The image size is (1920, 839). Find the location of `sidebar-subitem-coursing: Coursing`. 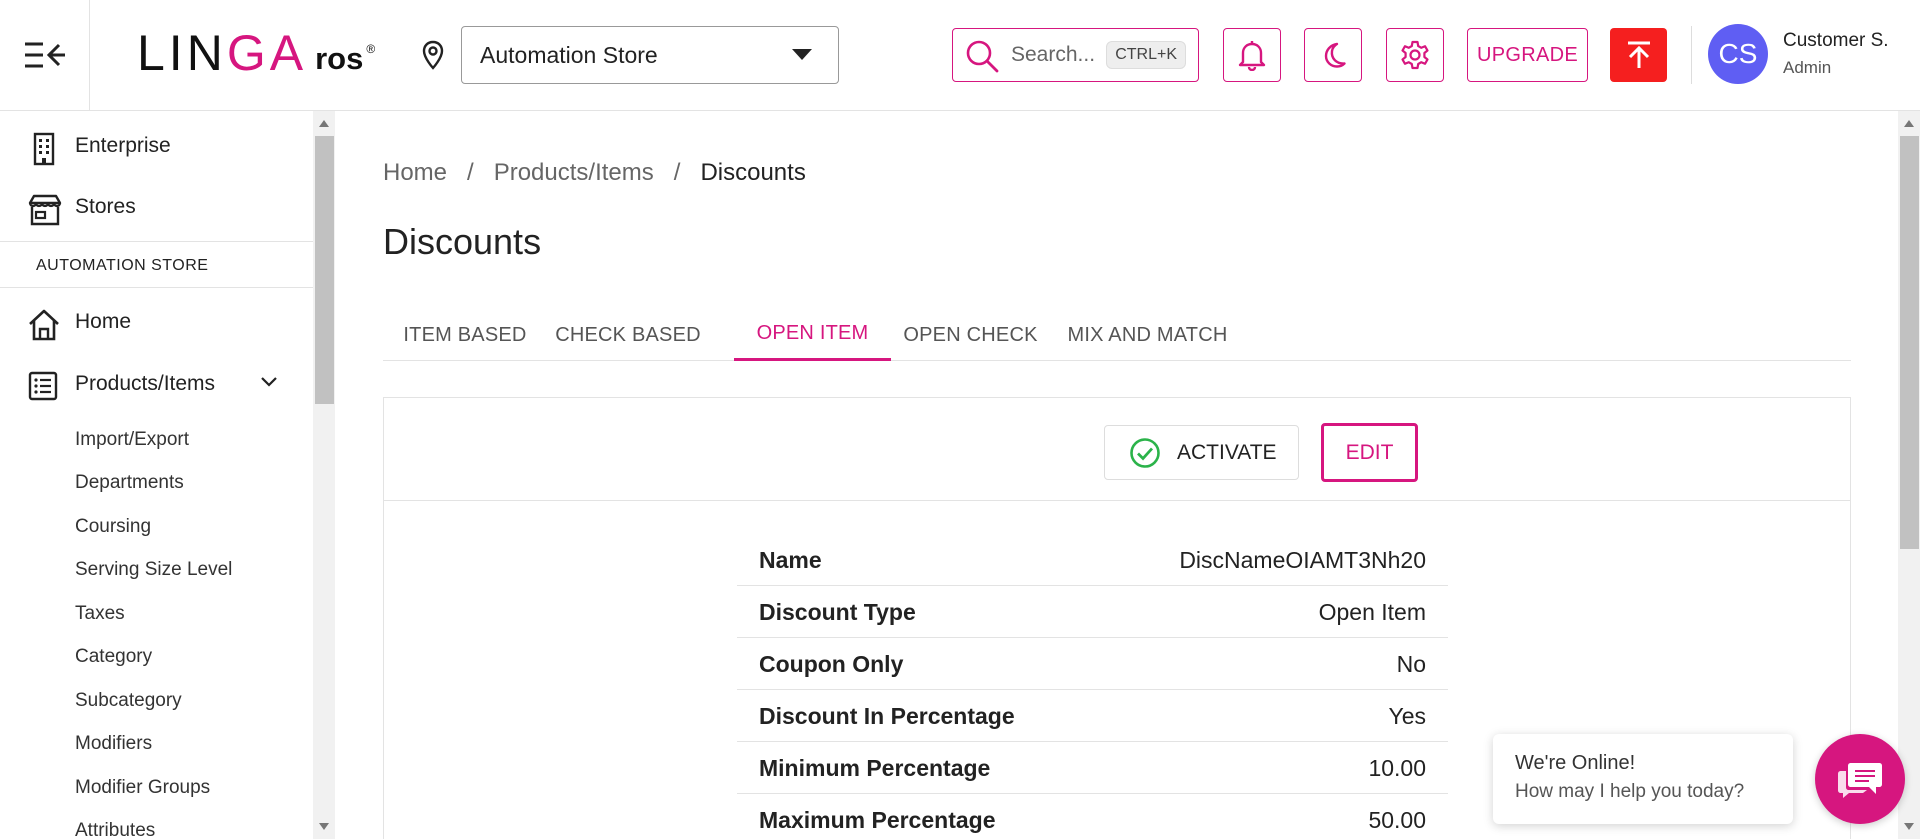

sidebar-subitem-coursing: Coursing is located at coordinates (113, 527).